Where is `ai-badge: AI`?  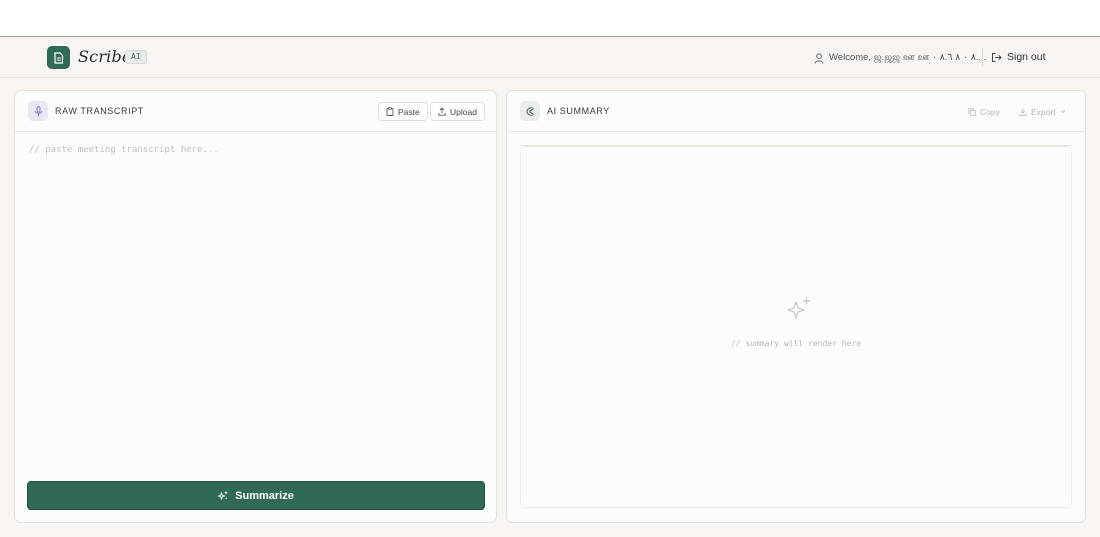 ai-badge: AI is located at coordinates (136, 57).